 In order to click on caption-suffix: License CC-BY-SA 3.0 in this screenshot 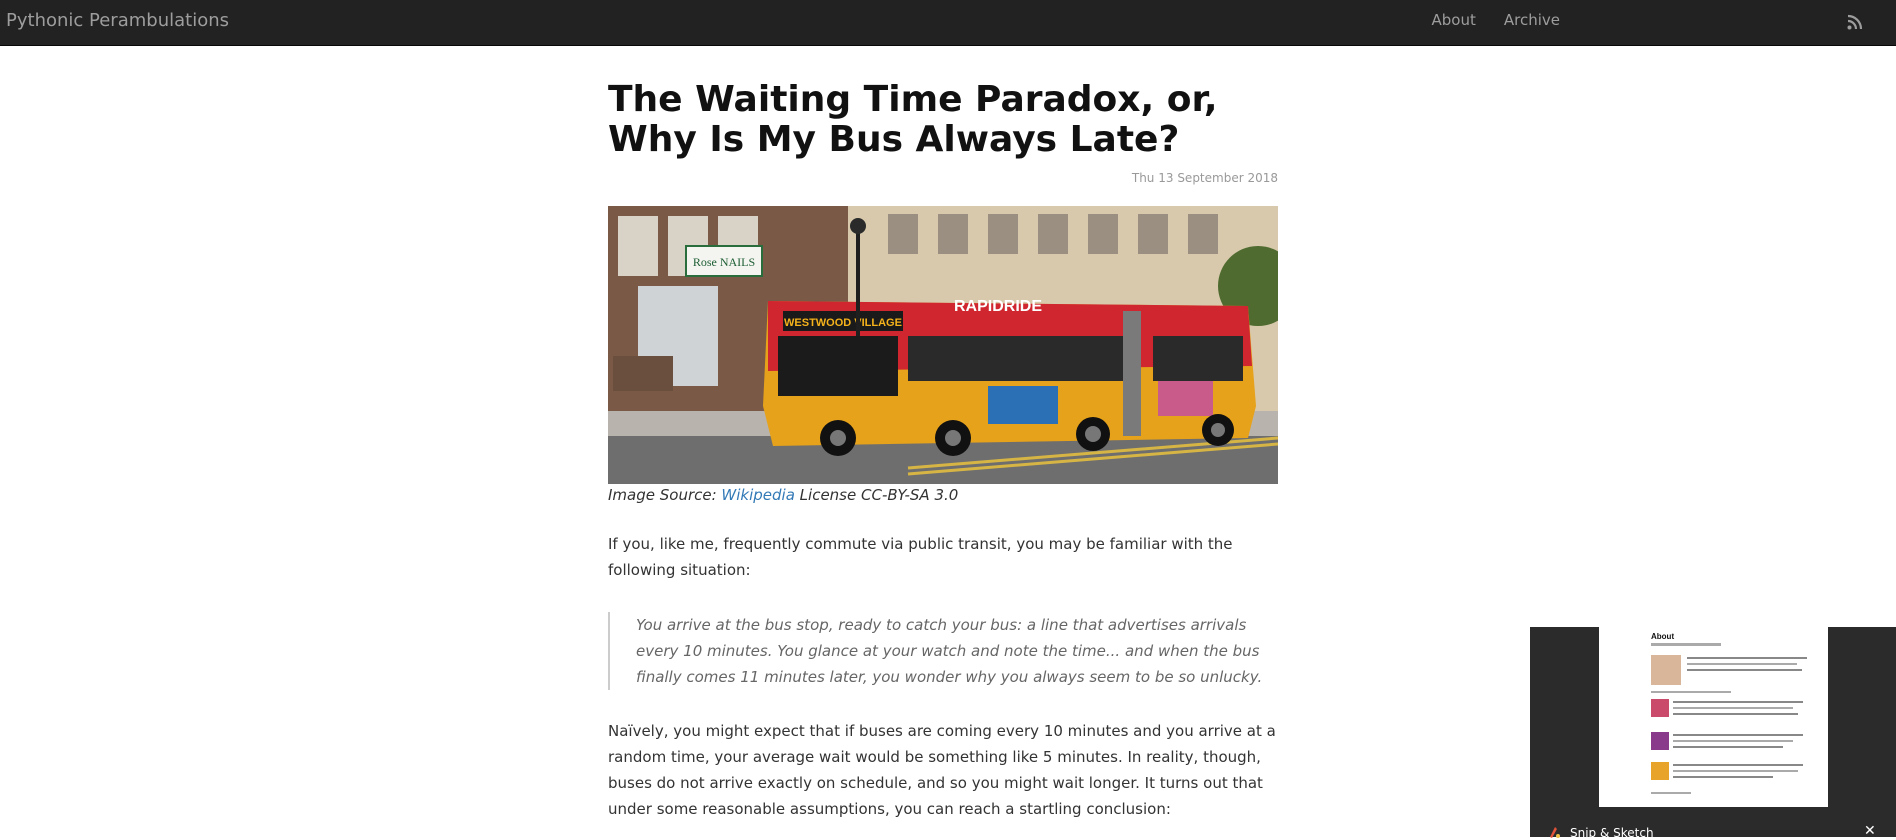, I will do `click(876, 495)`.